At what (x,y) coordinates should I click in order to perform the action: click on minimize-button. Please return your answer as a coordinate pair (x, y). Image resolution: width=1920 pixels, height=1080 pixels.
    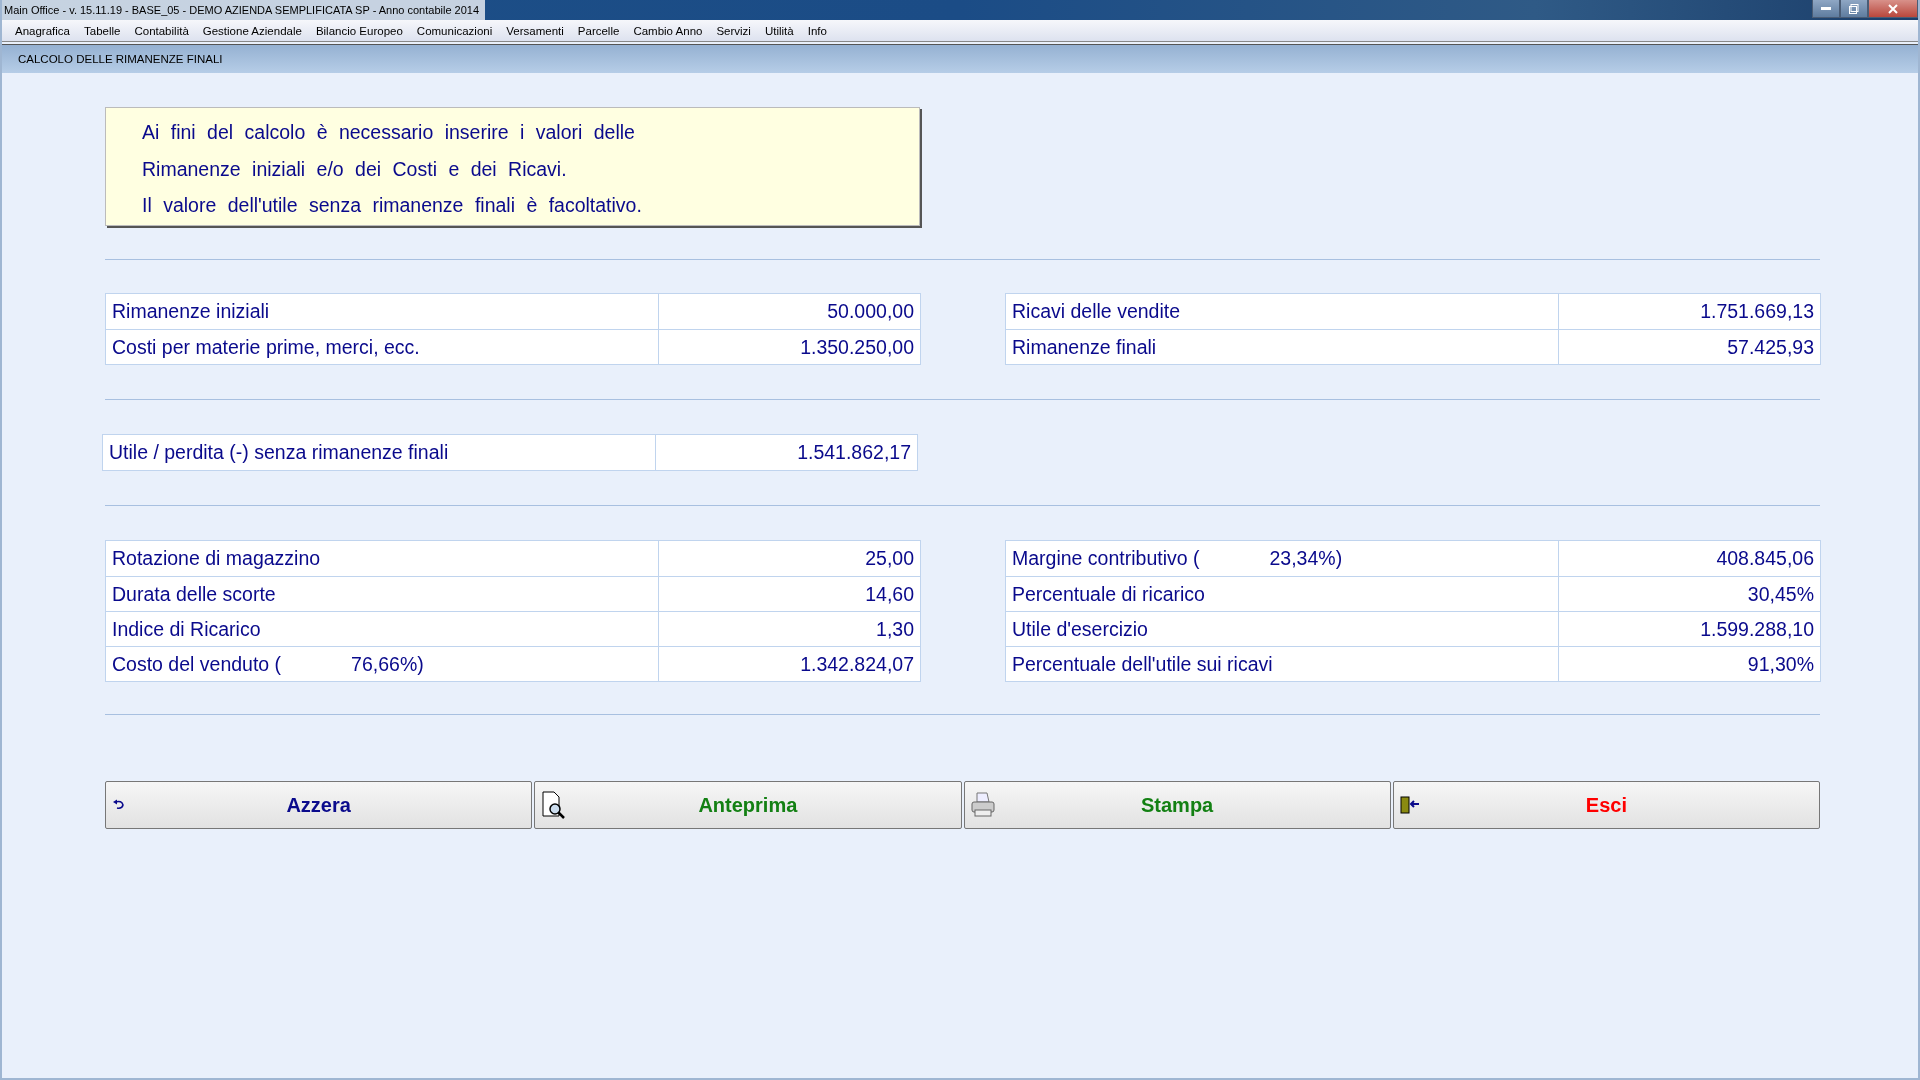
    Looking at the image, I should click on (1826, 9).